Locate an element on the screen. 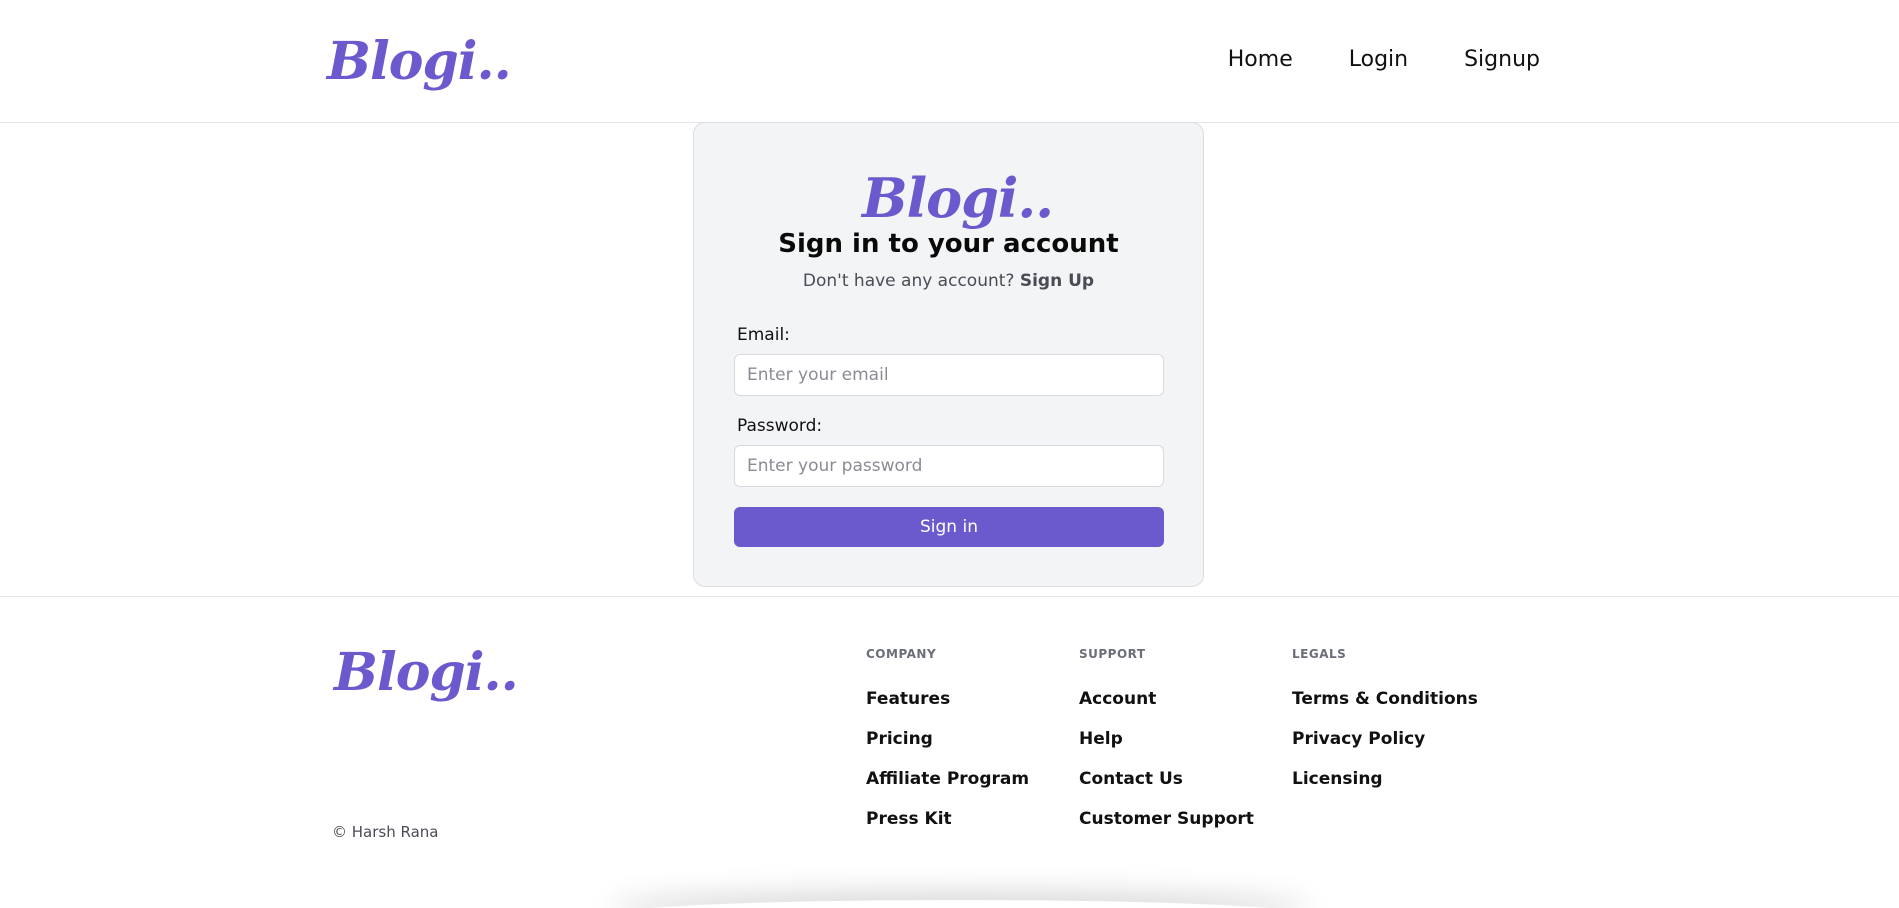 Image resolution: width=1899 pixels, height=908 pixels. top-navbar: Blogi.. Home Login Signup is located at coordinates (949, 61).